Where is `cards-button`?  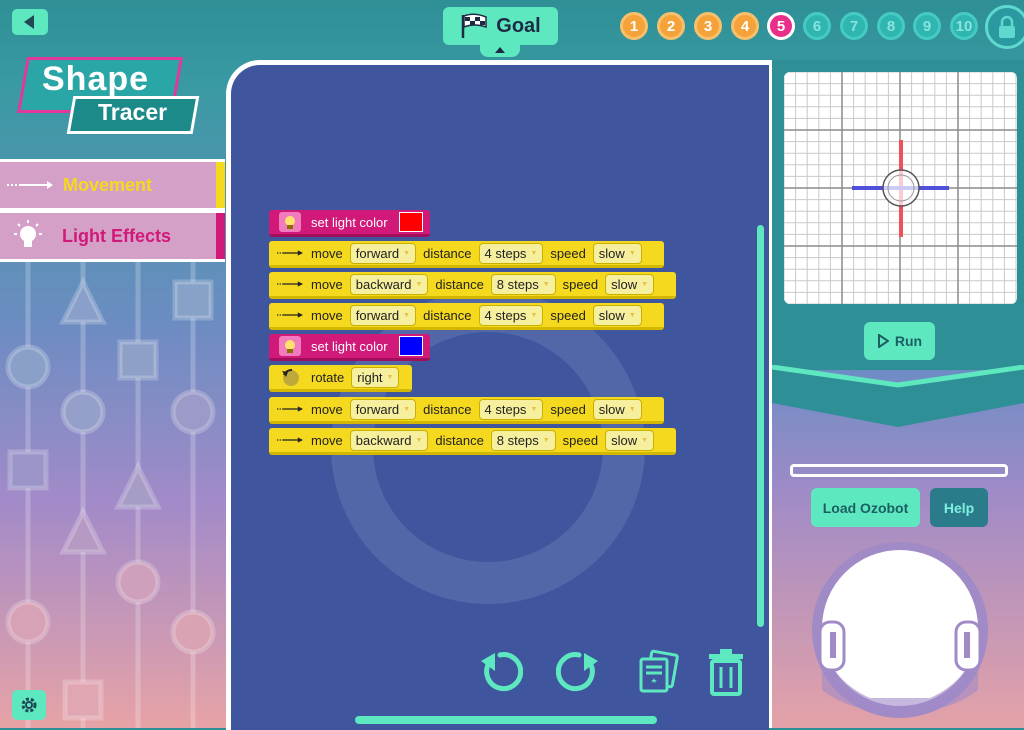 cards-button is located at coordinates (658, 672).